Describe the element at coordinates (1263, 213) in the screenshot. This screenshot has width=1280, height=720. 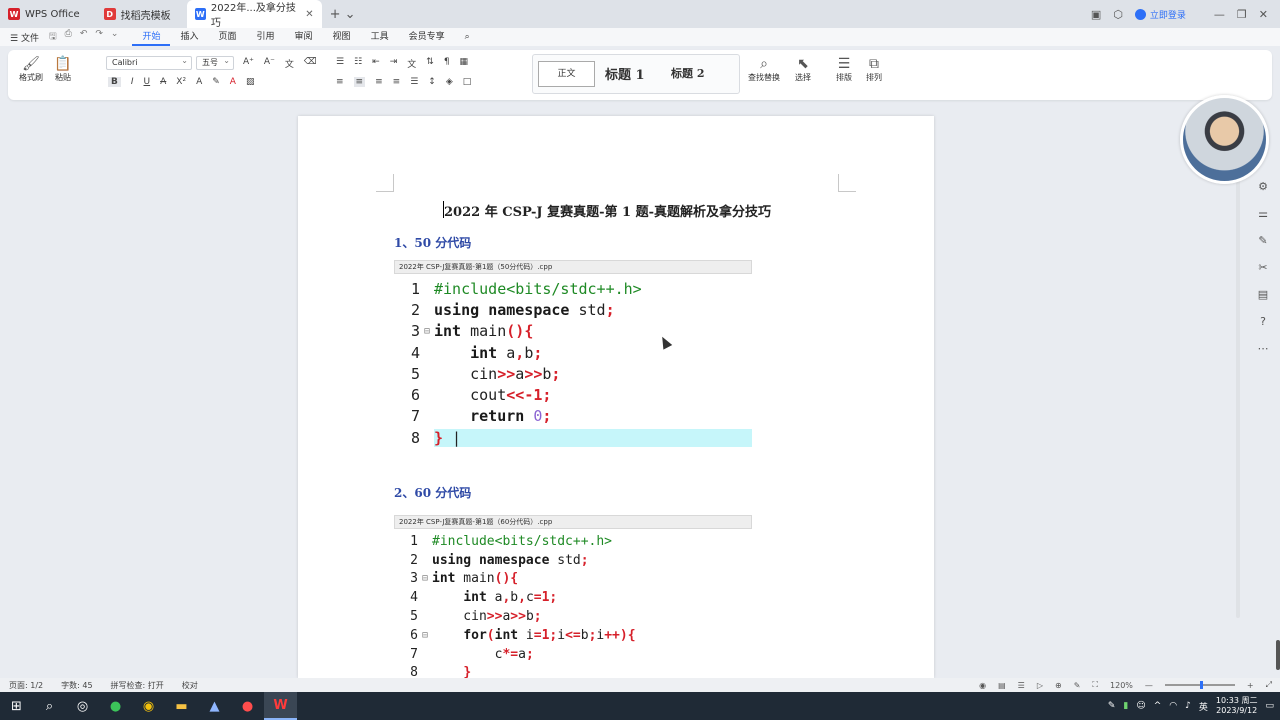
I see `sidebar-adjust-icon: ⚌` at that location.